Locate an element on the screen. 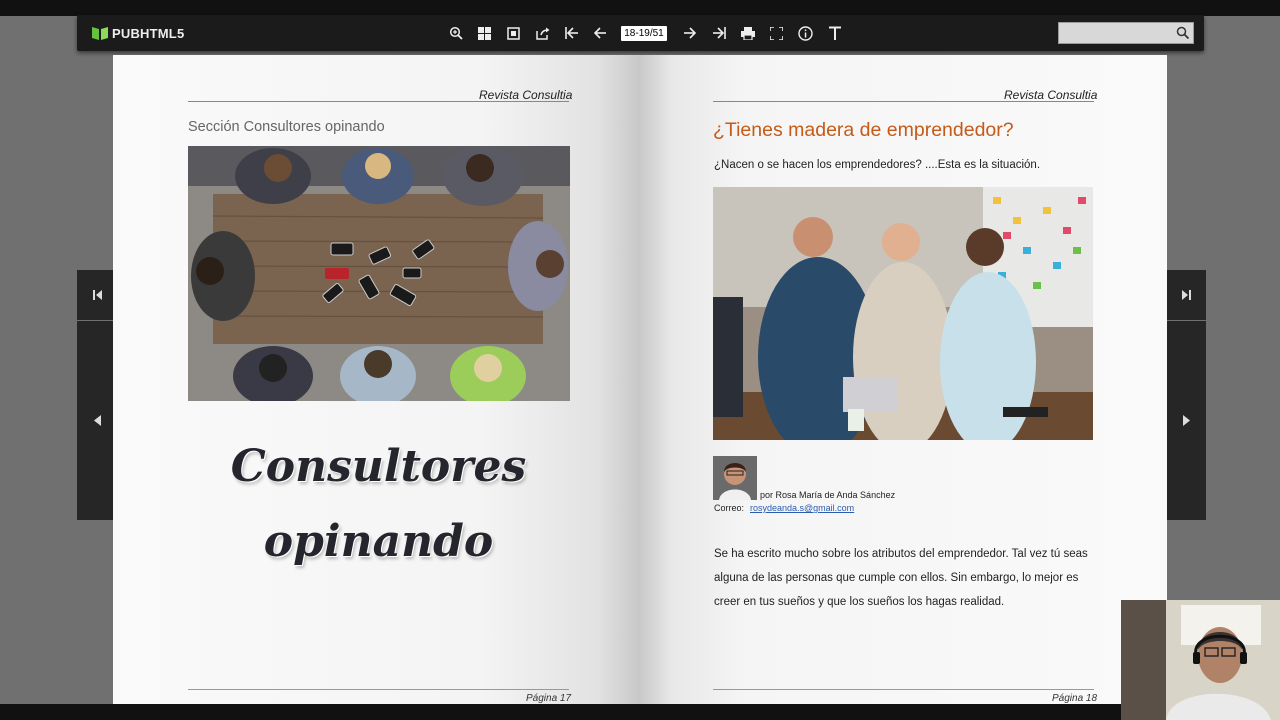 The width and height of the screenshot is (1280, 720). meeting-table-photo is located at coordinates (379, 273).